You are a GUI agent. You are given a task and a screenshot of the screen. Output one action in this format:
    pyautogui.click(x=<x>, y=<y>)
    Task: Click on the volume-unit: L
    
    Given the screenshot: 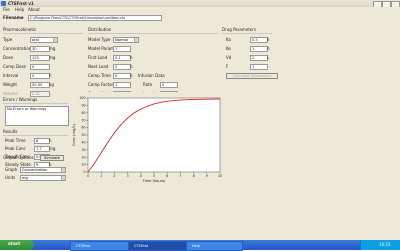 What is the action you would take?
    pyautogui.click(x=50, y=93)
    